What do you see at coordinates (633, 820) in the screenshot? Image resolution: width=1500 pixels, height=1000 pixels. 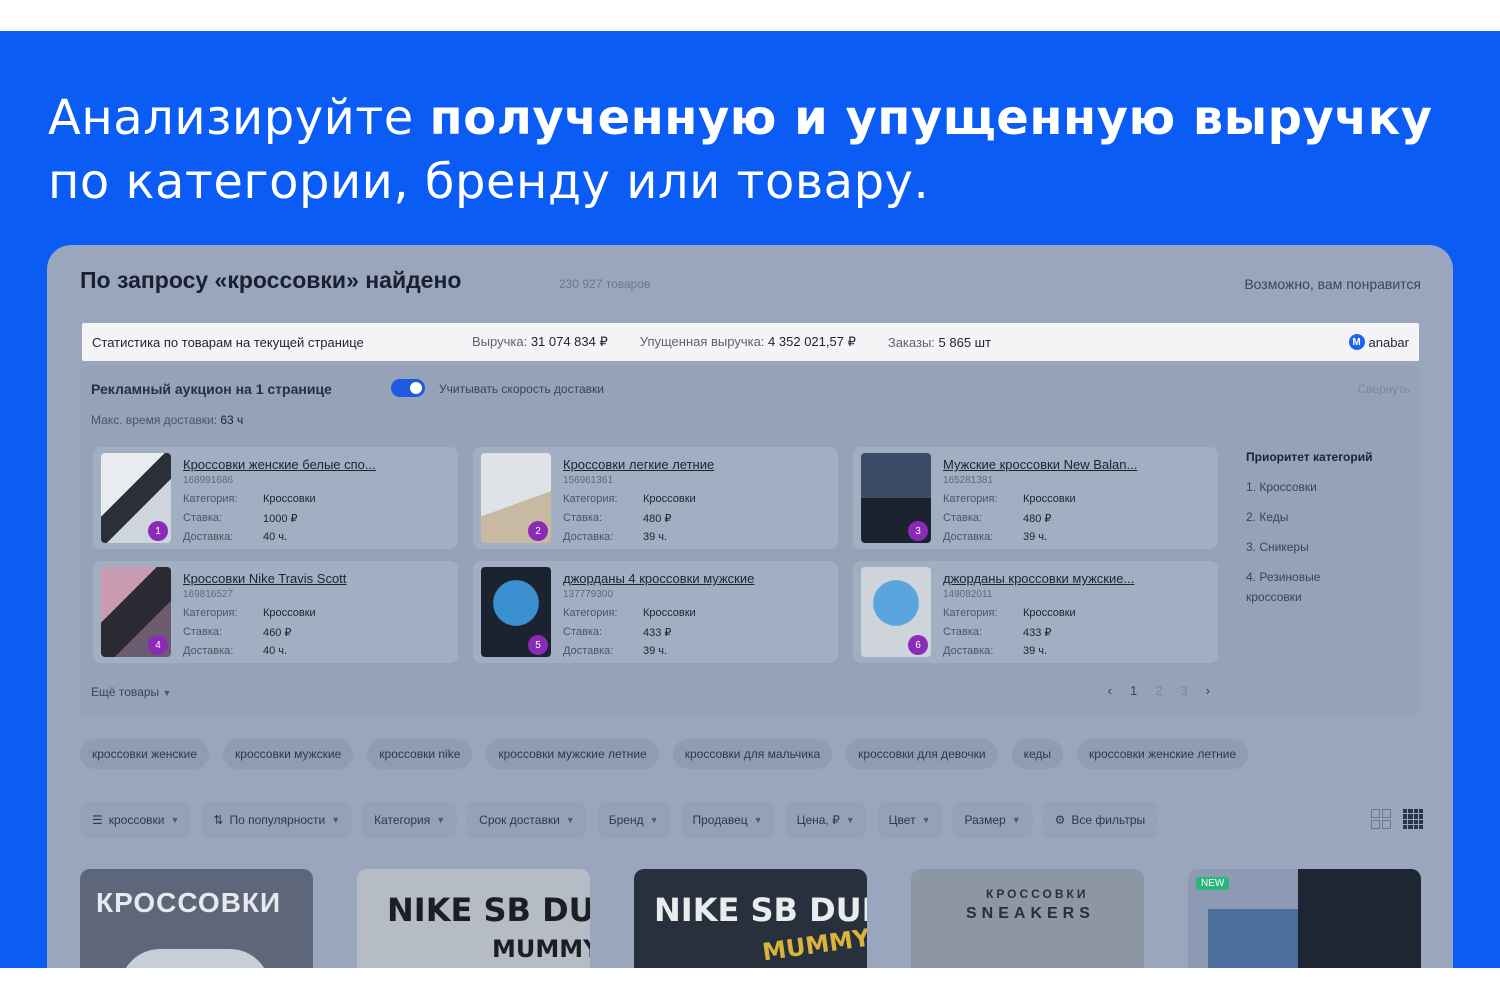 I see `filter-brand: Бренд ▼` at bounding box center [633, 820].